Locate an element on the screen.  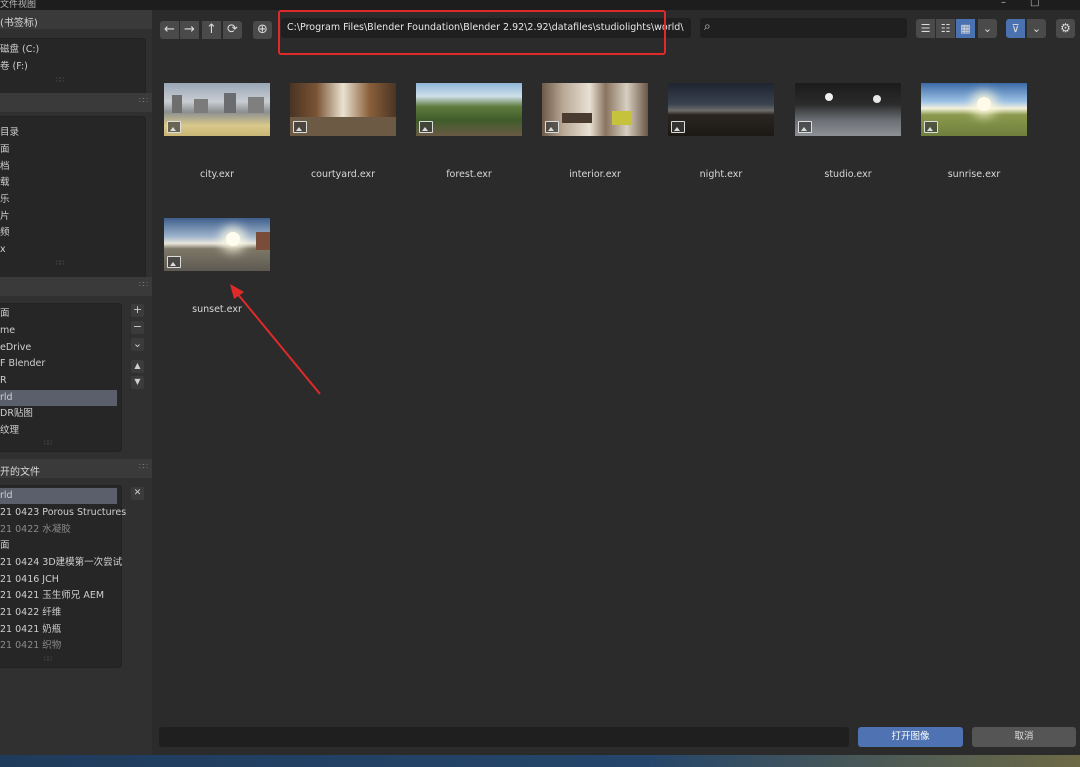
search-input: ⌕ is located at coordinates (803, 28).